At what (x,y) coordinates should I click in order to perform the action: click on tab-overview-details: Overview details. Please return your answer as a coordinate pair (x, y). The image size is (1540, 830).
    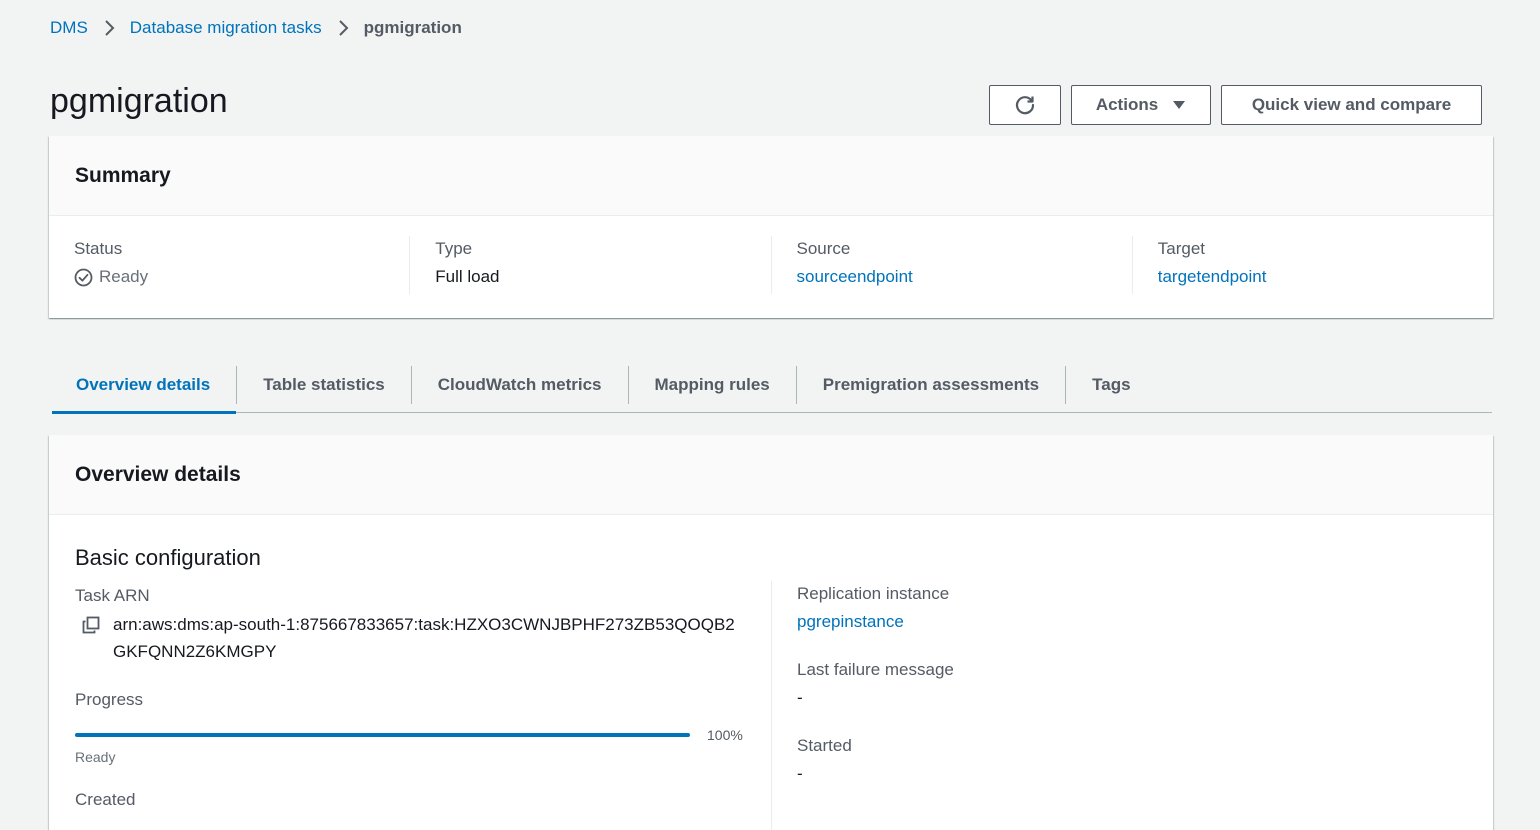
    Looking at the image, I should click on (144, 385).